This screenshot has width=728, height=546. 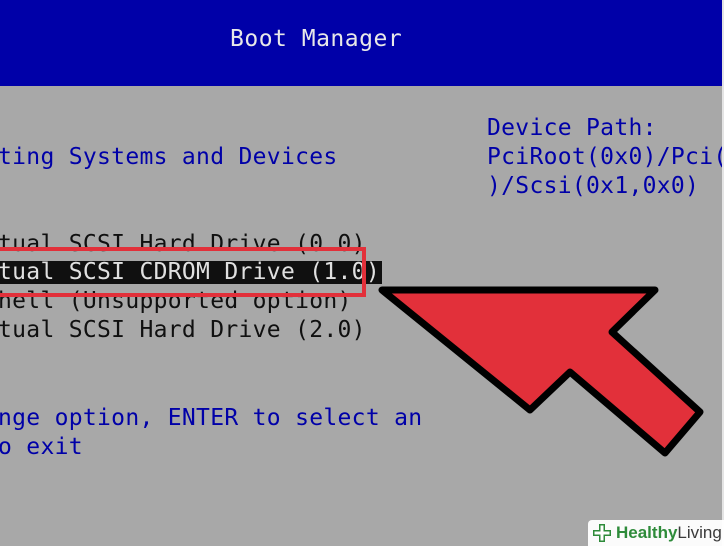 I want to click on watermark-text: HealthyLiving, so click(x=669, y=533).